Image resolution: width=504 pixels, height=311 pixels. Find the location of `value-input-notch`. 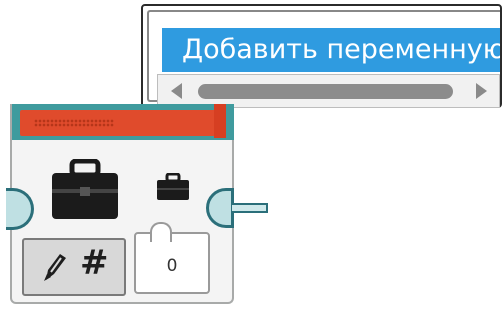

value-input-notch is located at coordinates (161, 232).